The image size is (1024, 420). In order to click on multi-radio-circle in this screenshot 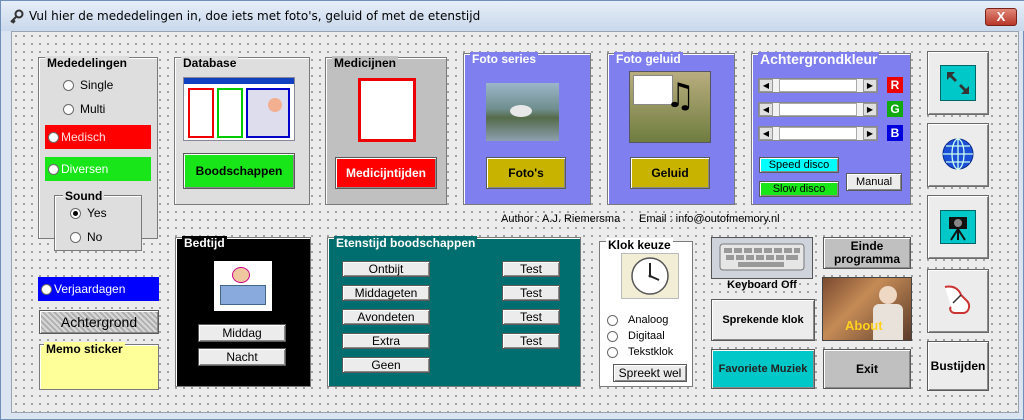, I will do `click(68, 109)`.